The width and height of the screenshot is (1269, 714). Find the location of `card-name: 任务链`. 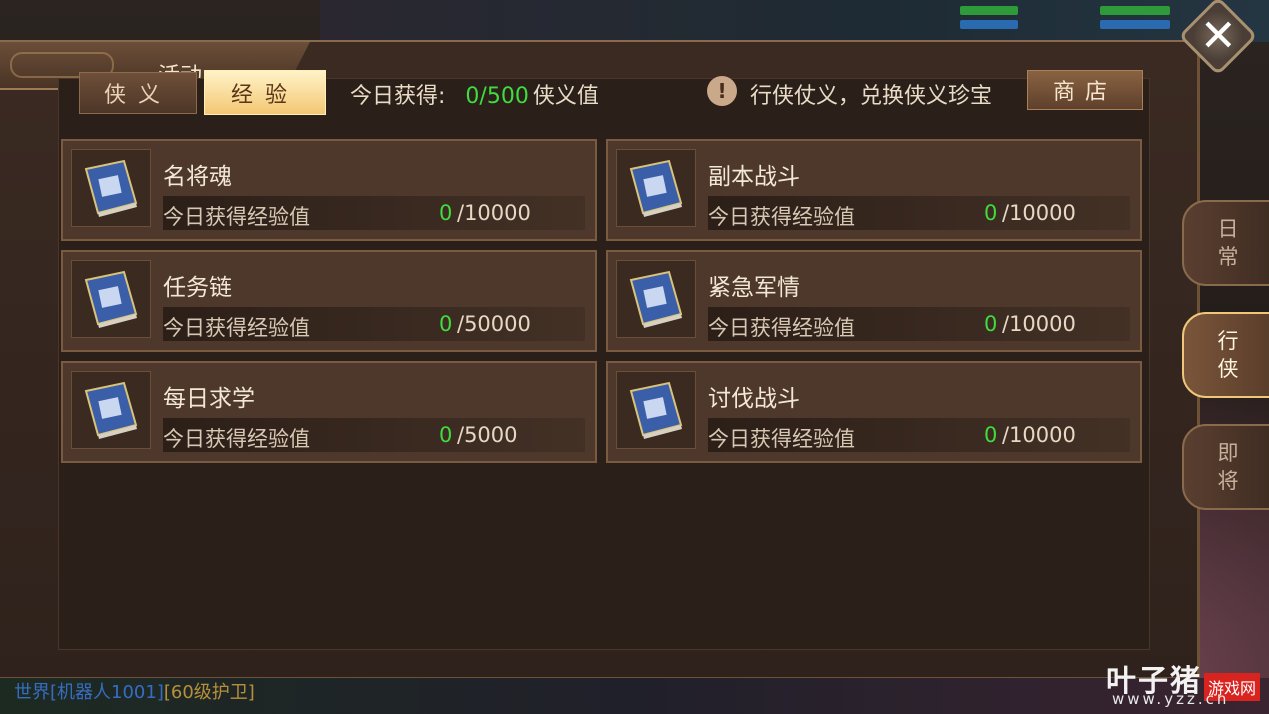

card-name: 任务链 is located at coordinates (197, 288).